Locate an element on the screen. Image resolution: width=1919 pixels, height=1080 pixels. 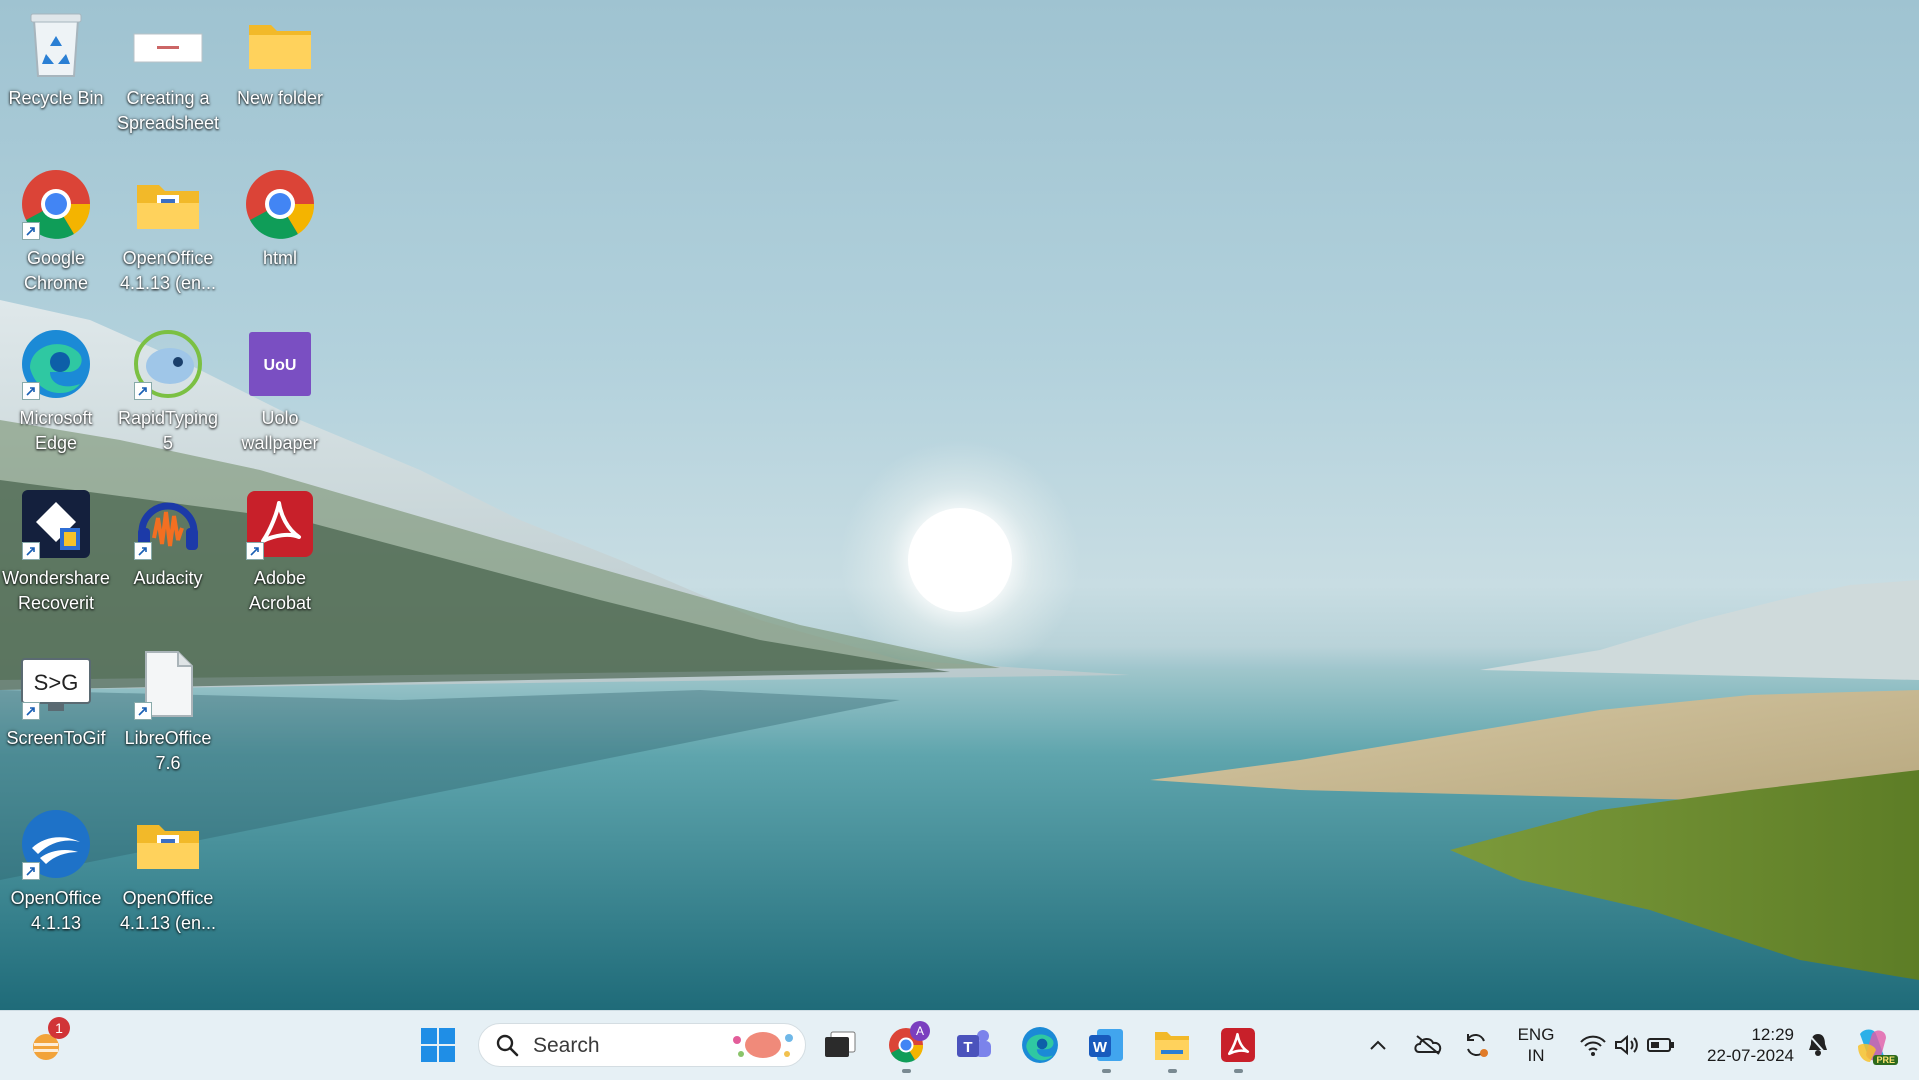
desktop-icon-audacity: Audacity is located at coordinates (168, 555).